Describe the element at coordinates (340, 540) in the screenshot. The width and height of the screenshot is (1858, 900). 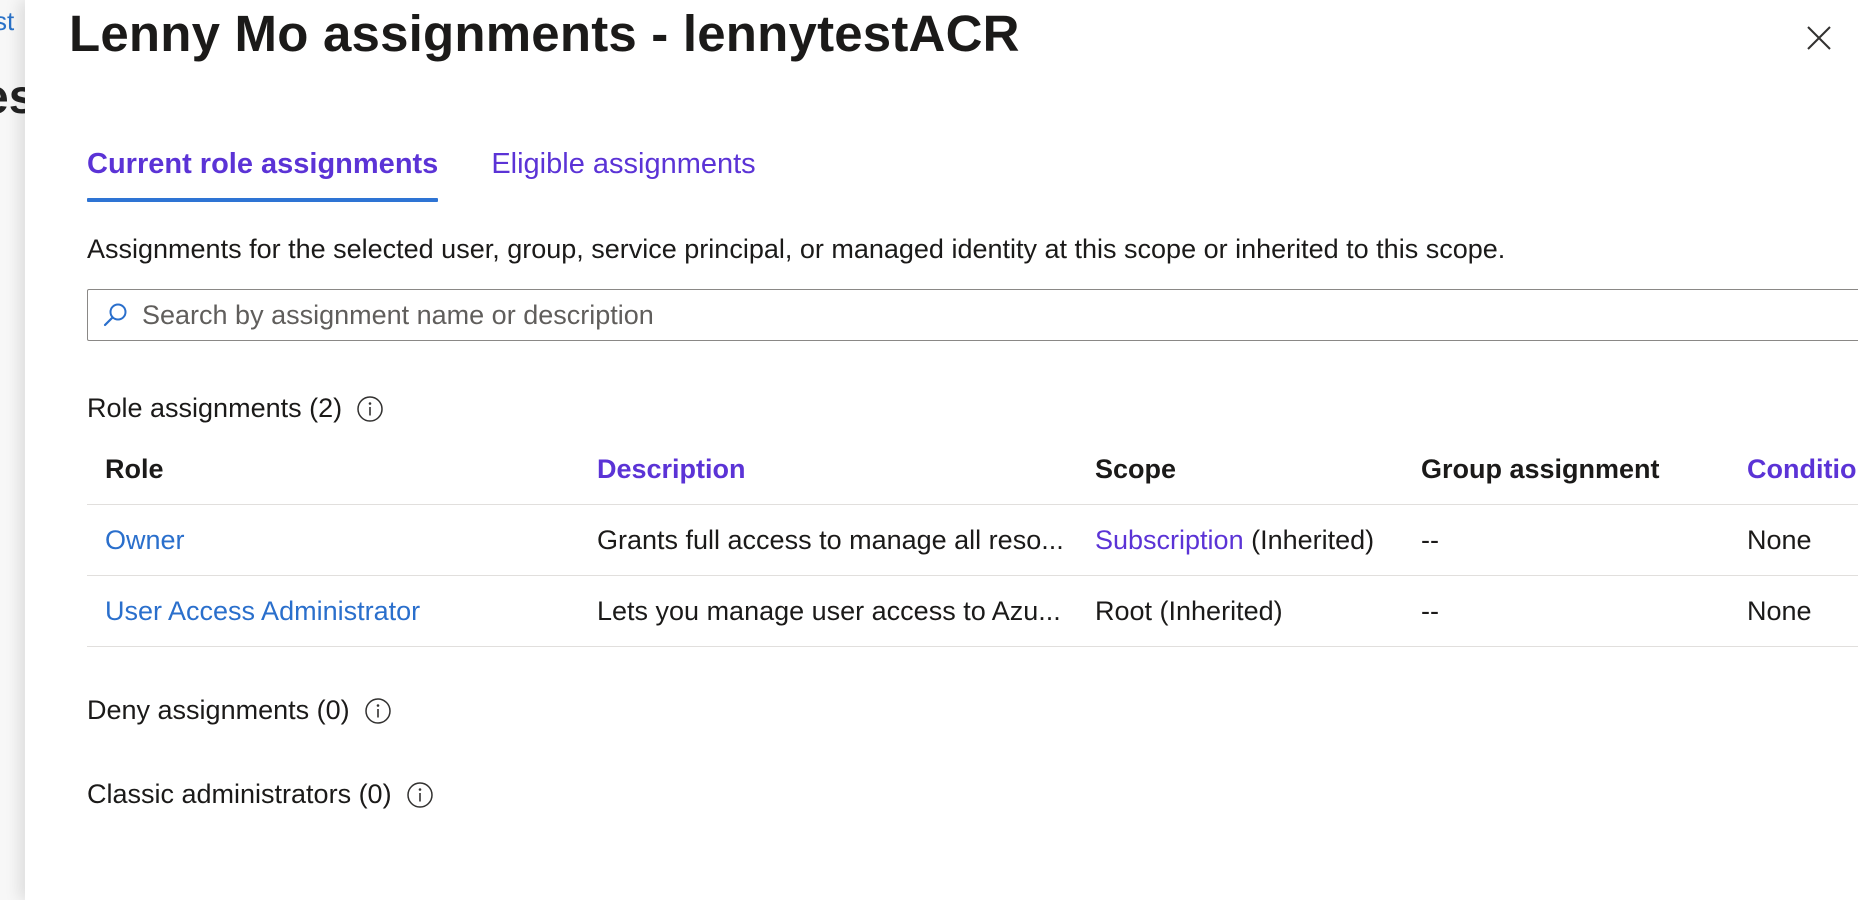
I see `role-link-owner: Owner` at that location.